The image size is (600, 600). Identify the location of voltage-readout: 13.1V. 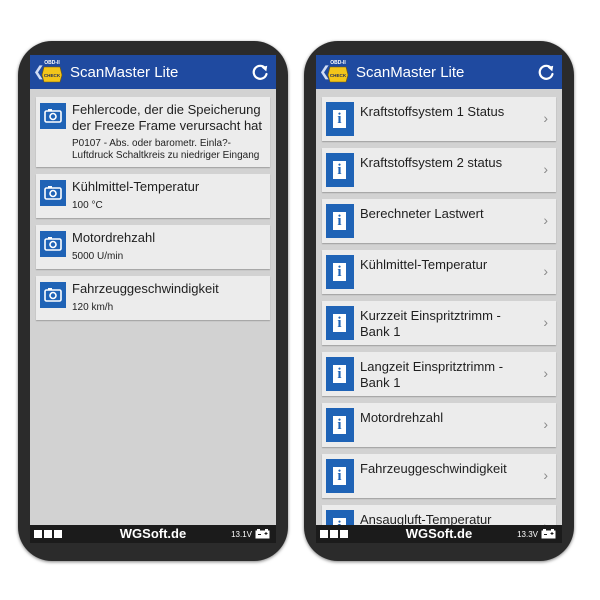
(241, 534).